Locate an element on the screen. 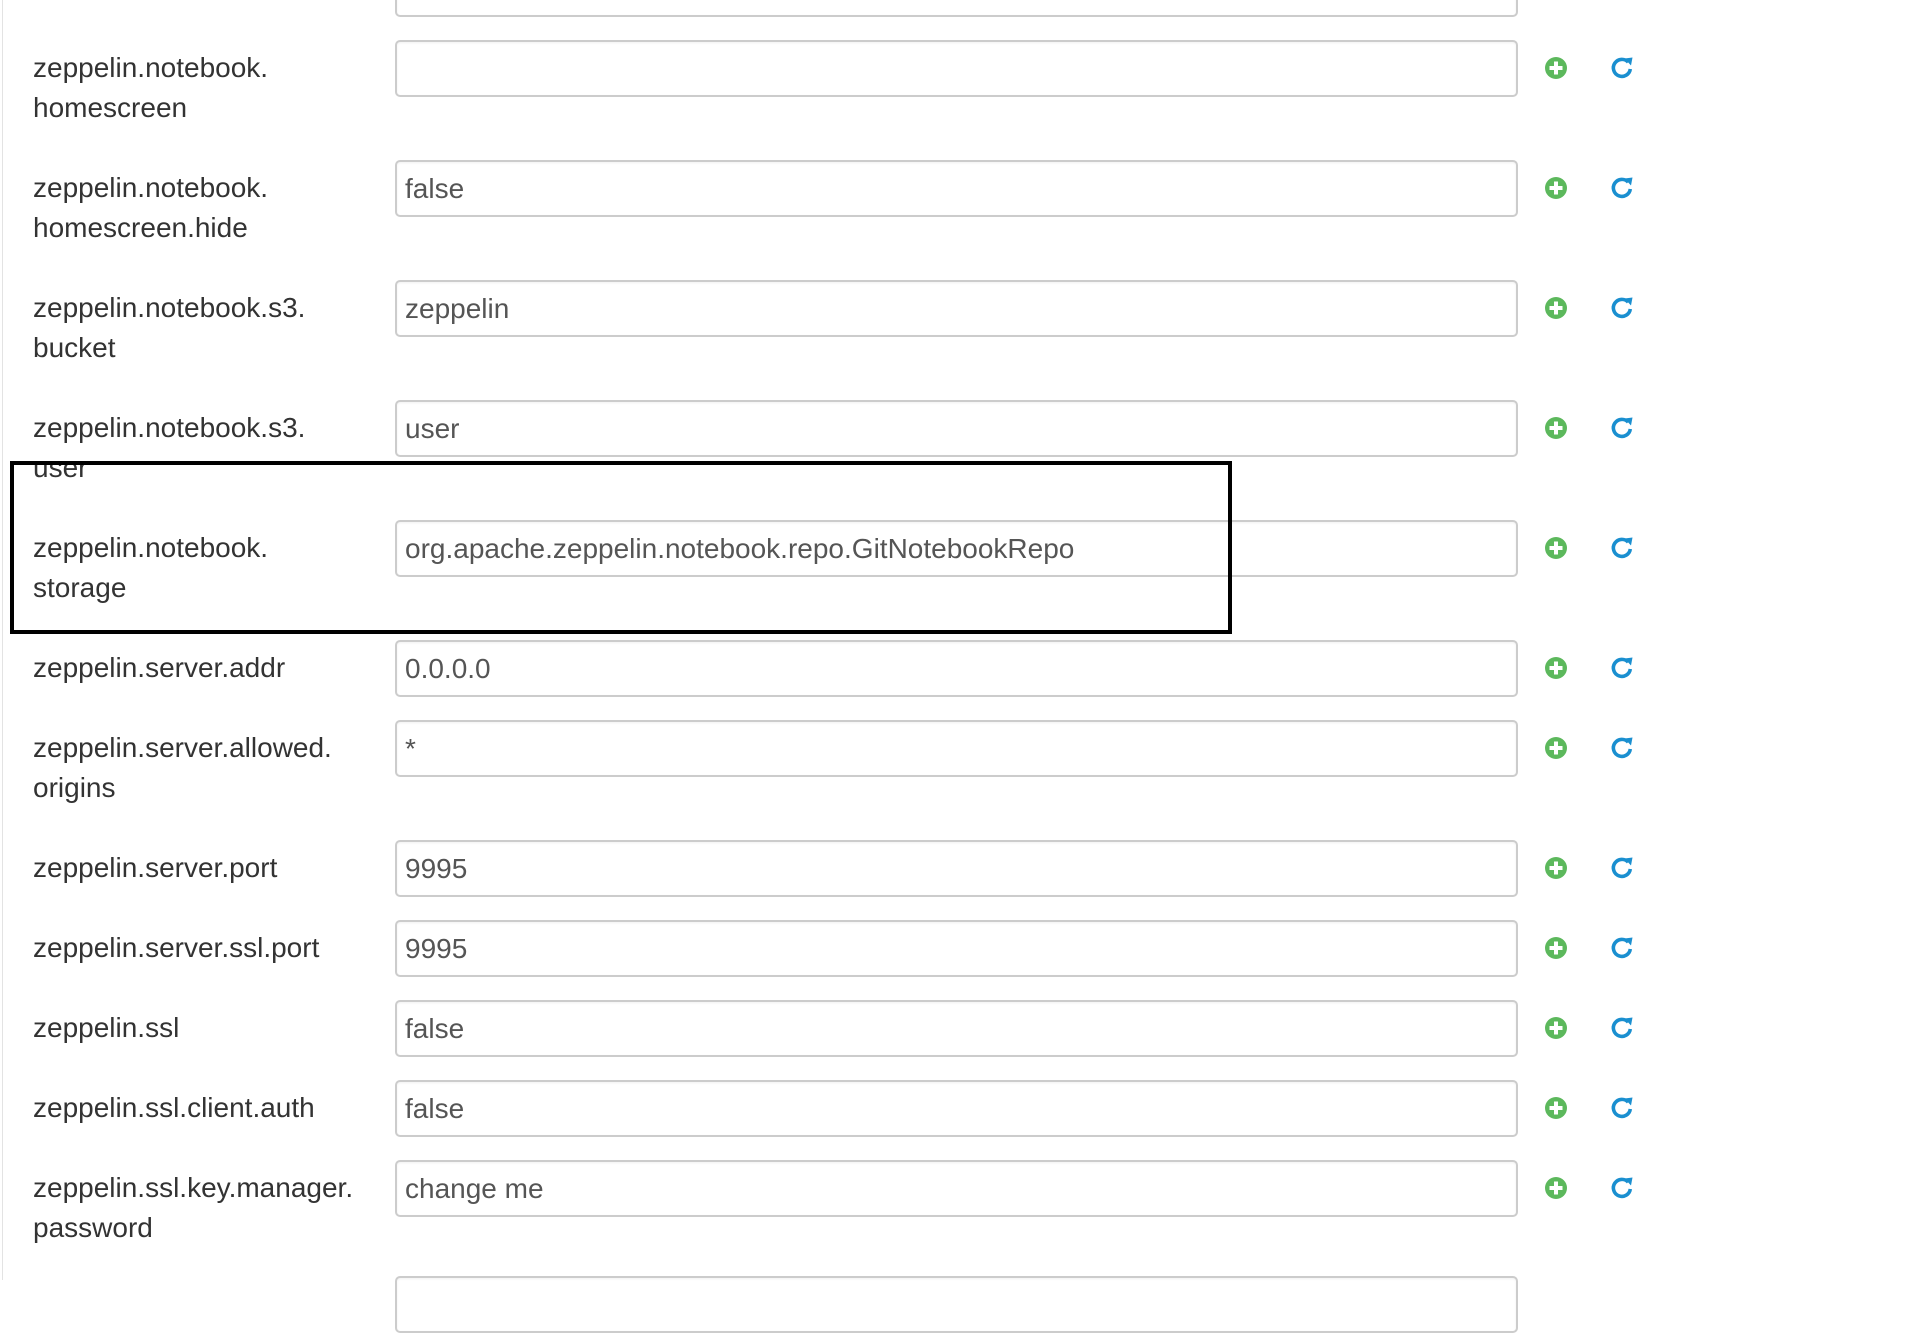 Image resolution: width=1910 pixels, height=1333 pixels. property-name: zeppelin.notebook. homescreen is located at coordinates (198, 88).